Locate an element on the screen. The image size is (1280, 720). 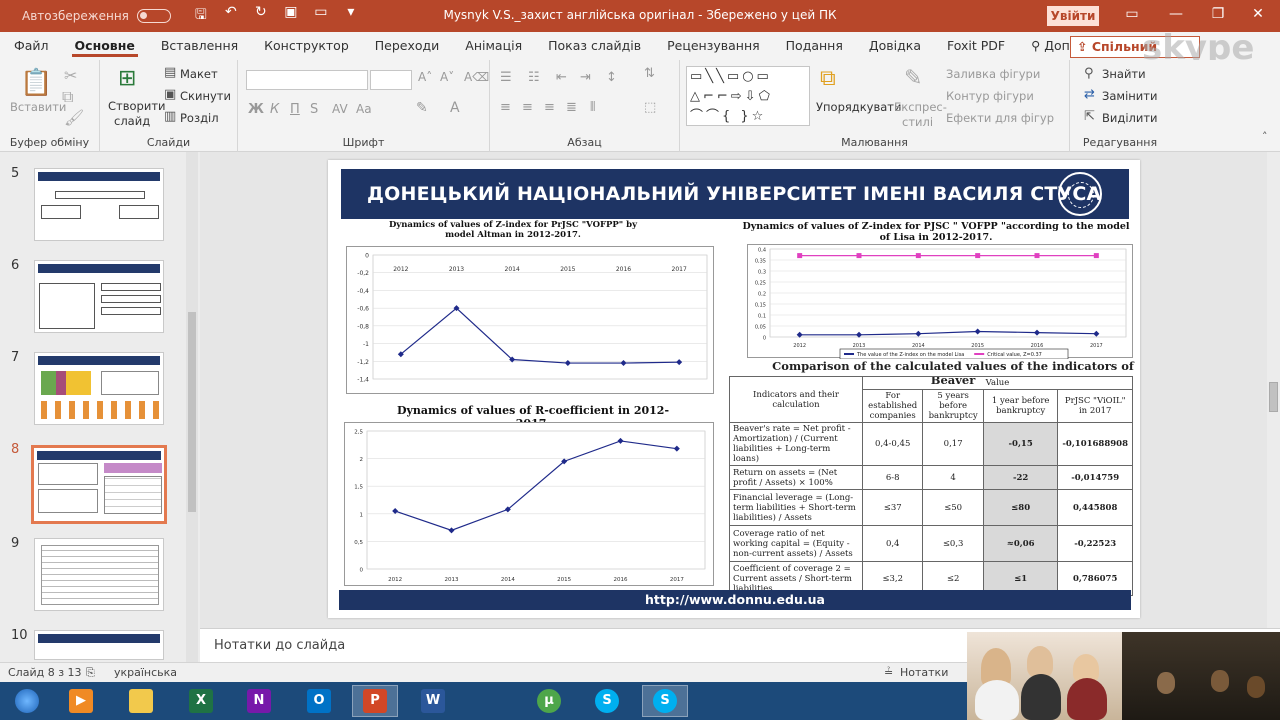
taskbar-explorer is located at coordinates (141, 701).